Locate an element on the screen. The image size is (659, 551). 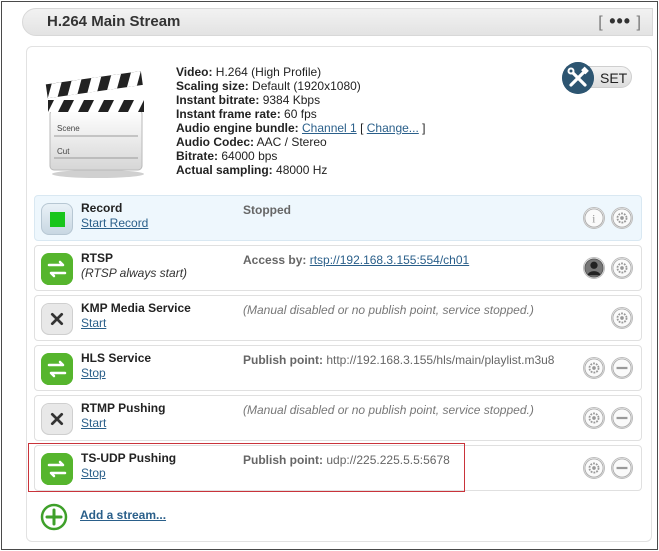
menu-bracket-open: [ is located at coordinates (601, 22).